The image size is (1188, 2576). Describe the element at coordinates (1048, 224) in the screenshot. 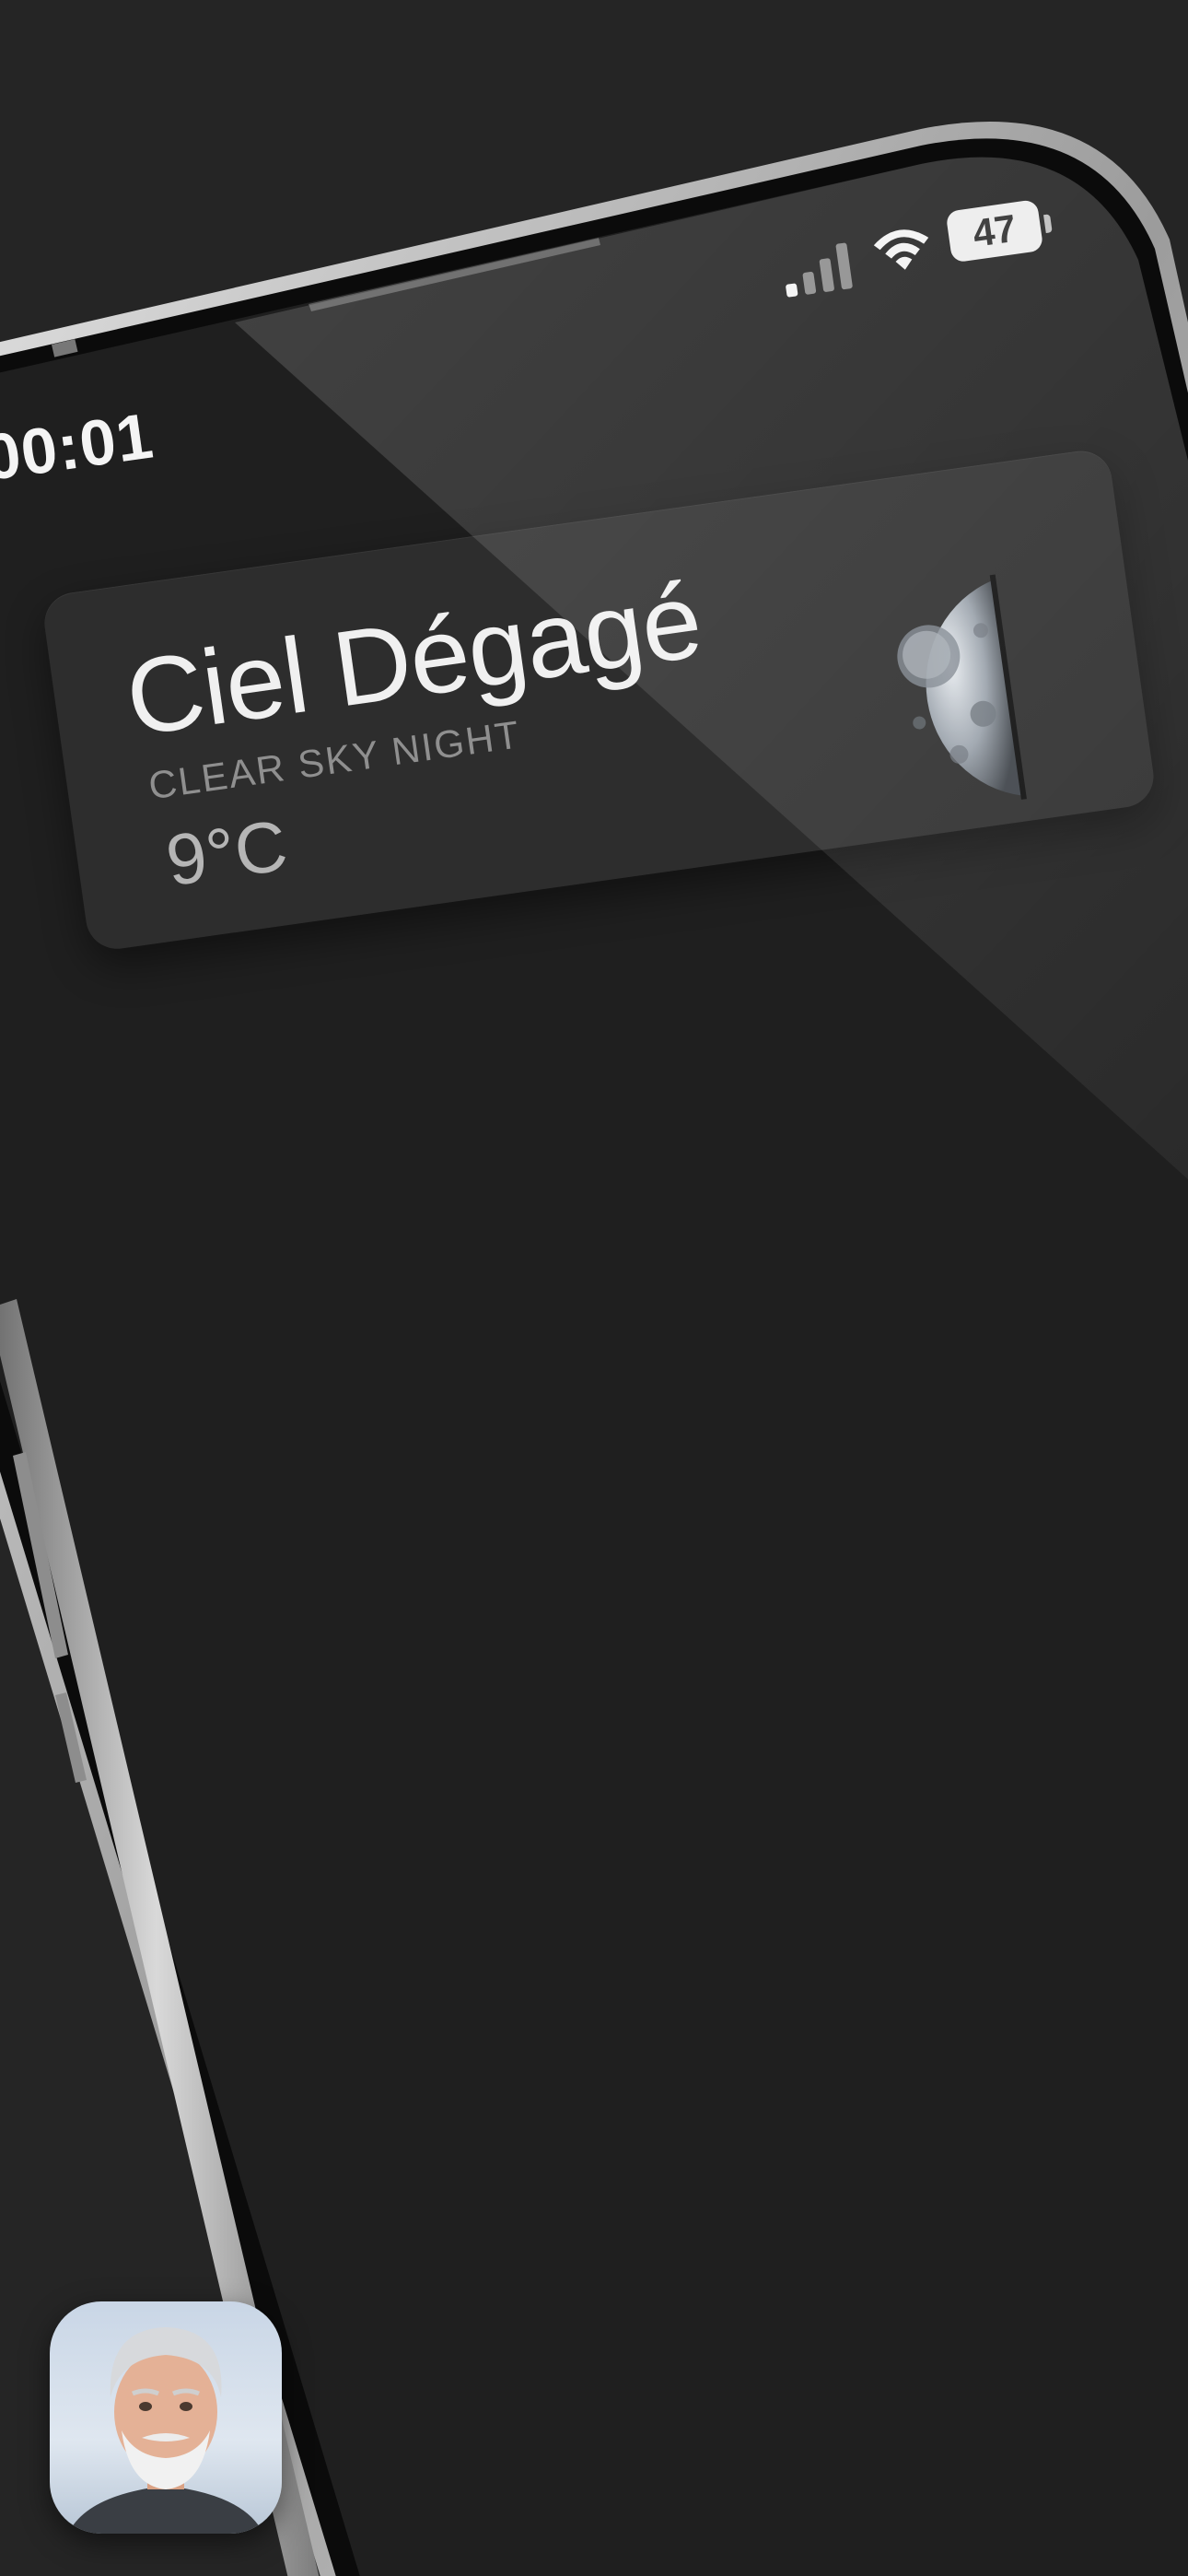

I see `battery-cap` at that location.